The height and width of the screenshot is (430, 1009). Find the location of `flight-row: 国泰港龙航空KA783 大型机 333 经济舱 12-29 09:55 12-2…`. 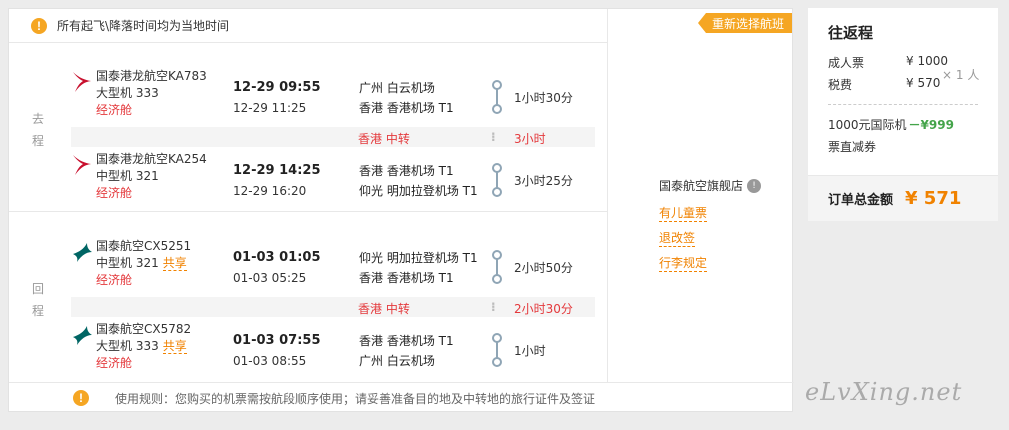

flight-row: 国泰港龙航空KA783 大型机 333 经济舱 12-29 09:55 12-2… is located at coordinates (336, 88).